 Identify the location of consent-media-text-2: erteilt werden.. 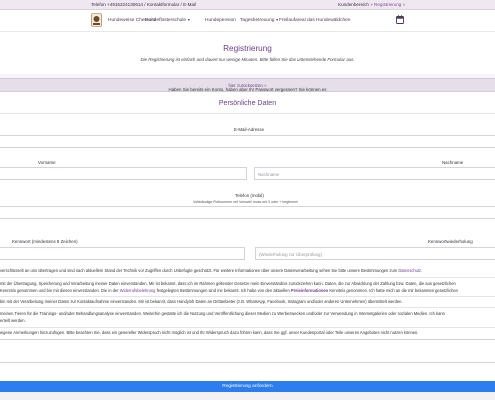
(13, 320).